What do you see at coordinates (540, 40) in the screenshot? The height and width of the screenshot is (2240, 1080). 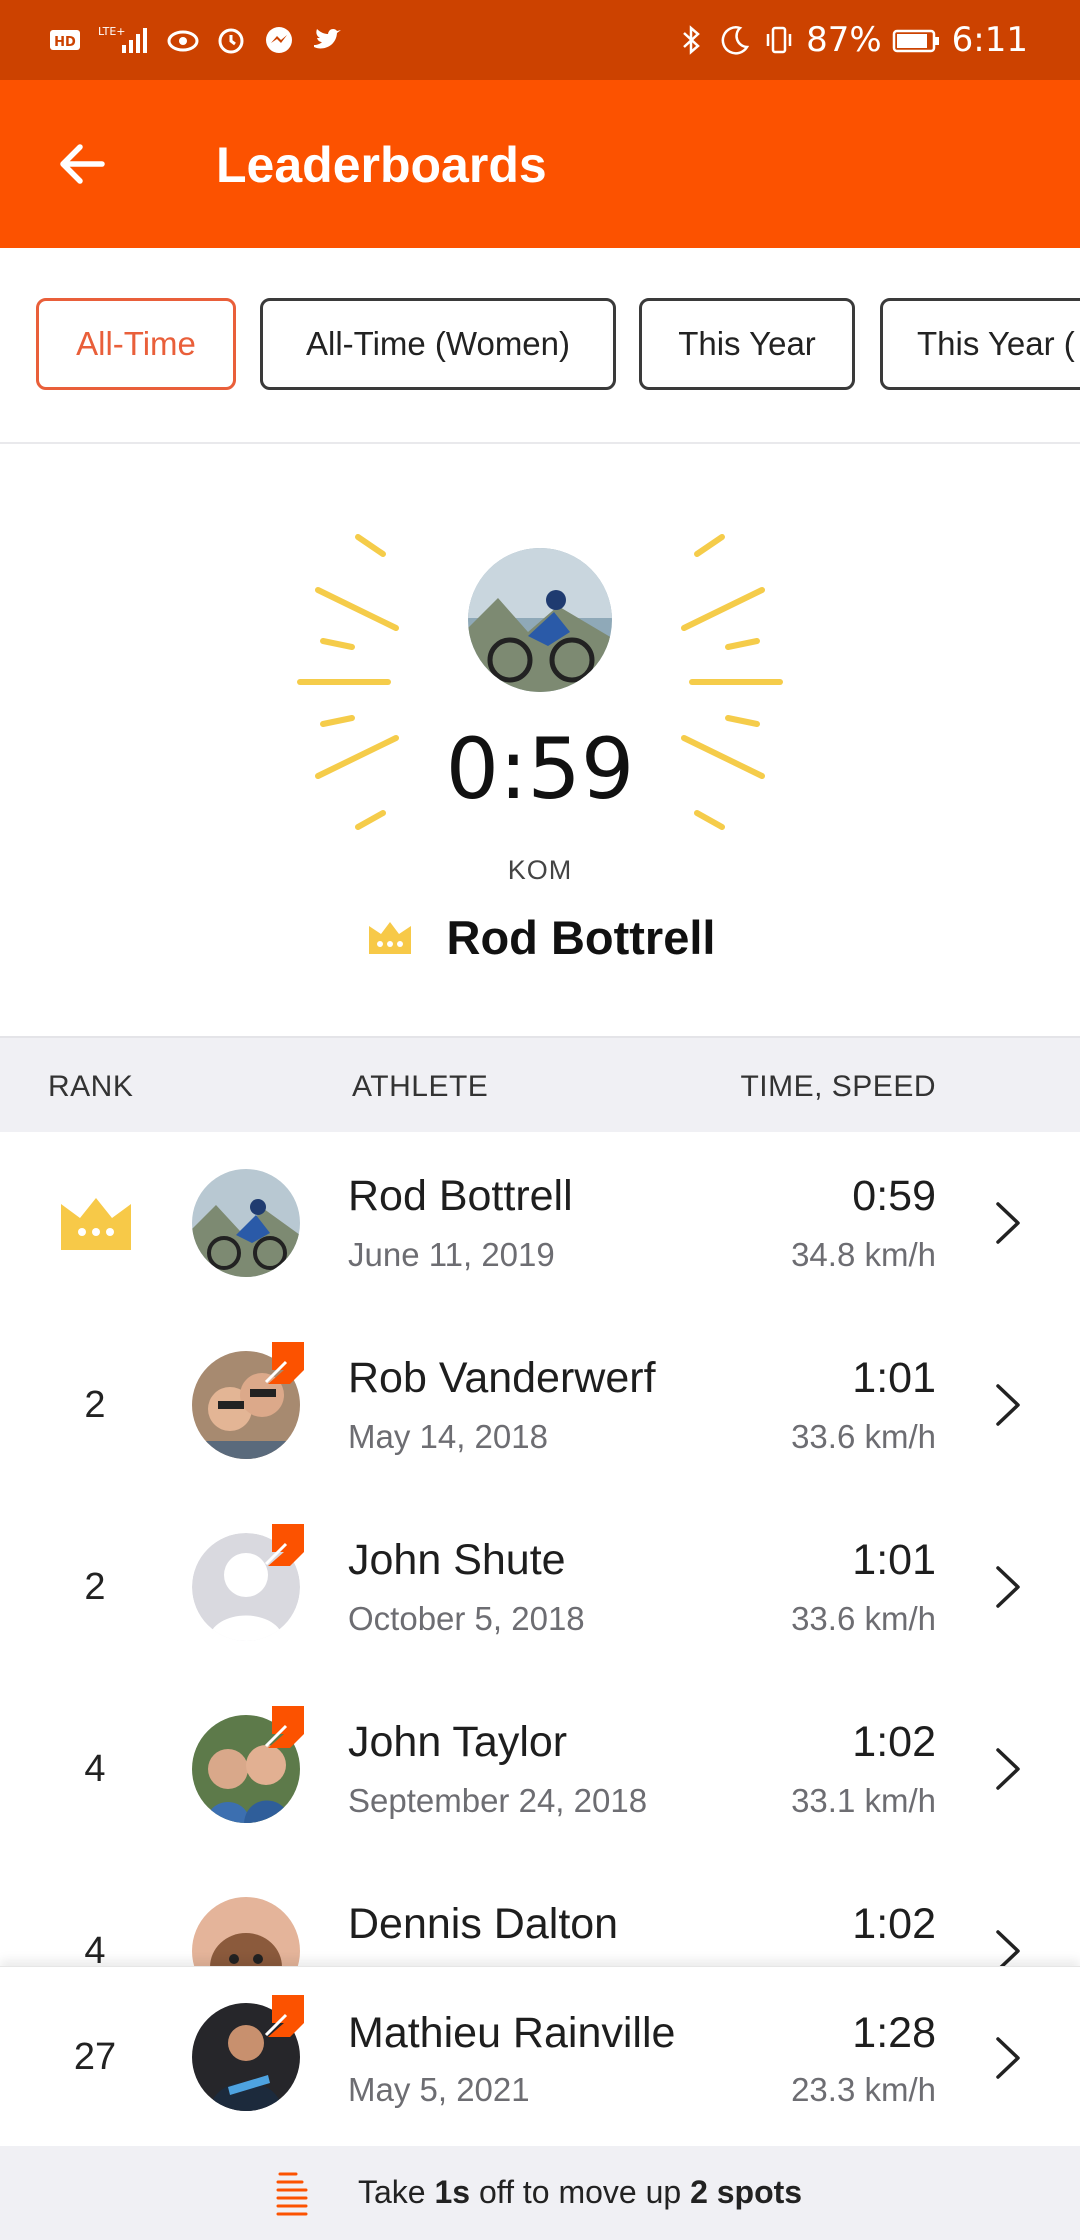 I see `status-bar: HD LTE+ 87% 6:11` at bounding box center [540, 40].